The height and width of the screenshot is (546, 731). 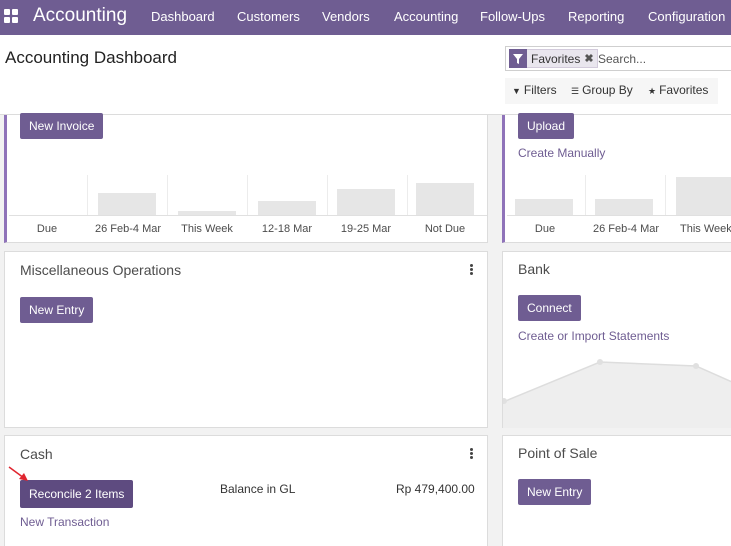 What do you see at coordinates (64, 522) in the screenshot?
I see `new-transaction-link: New Transaction` at bounding box center [64, 522].